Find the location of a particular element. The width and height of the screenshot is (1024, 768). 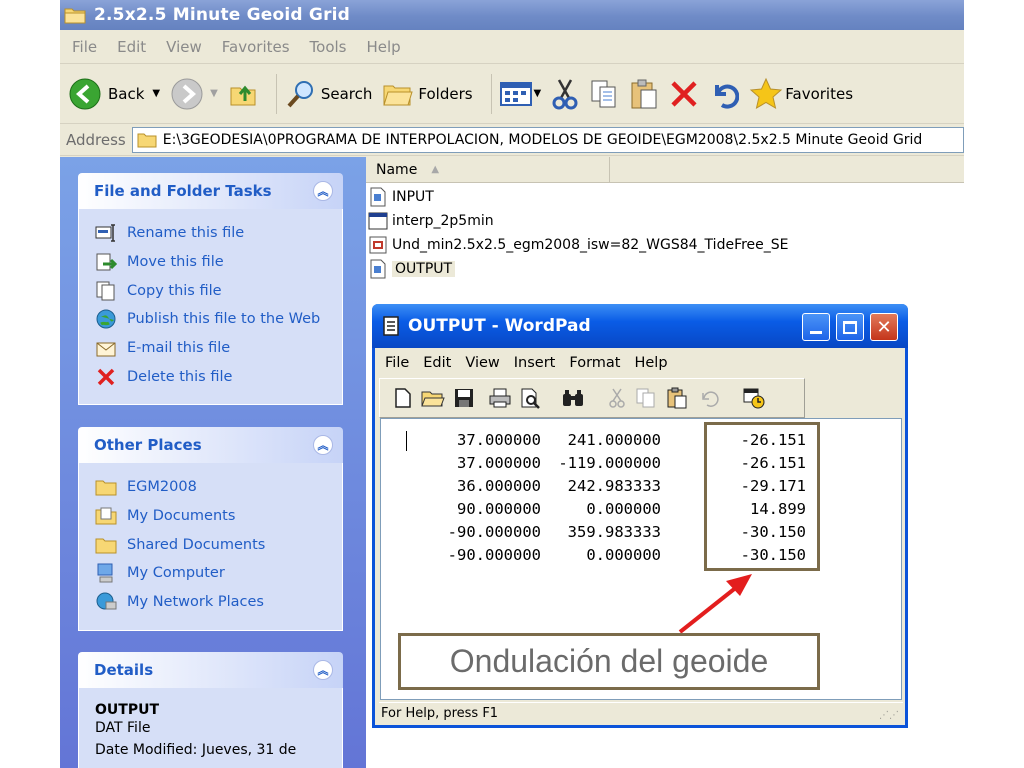

menu-help: Help is located at coordinates (384, 47).